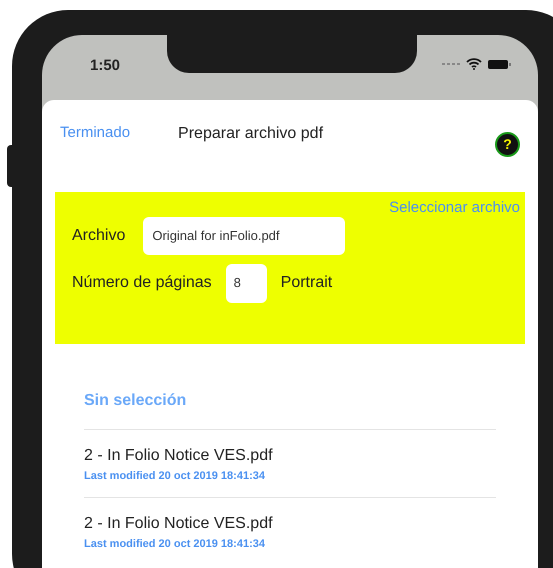 This screenshot has width=553, height=568. What do you see at coordinates (136, 401) in the screenshot?
I see `list-header: Sin selección` at bounding box center [136, 401].